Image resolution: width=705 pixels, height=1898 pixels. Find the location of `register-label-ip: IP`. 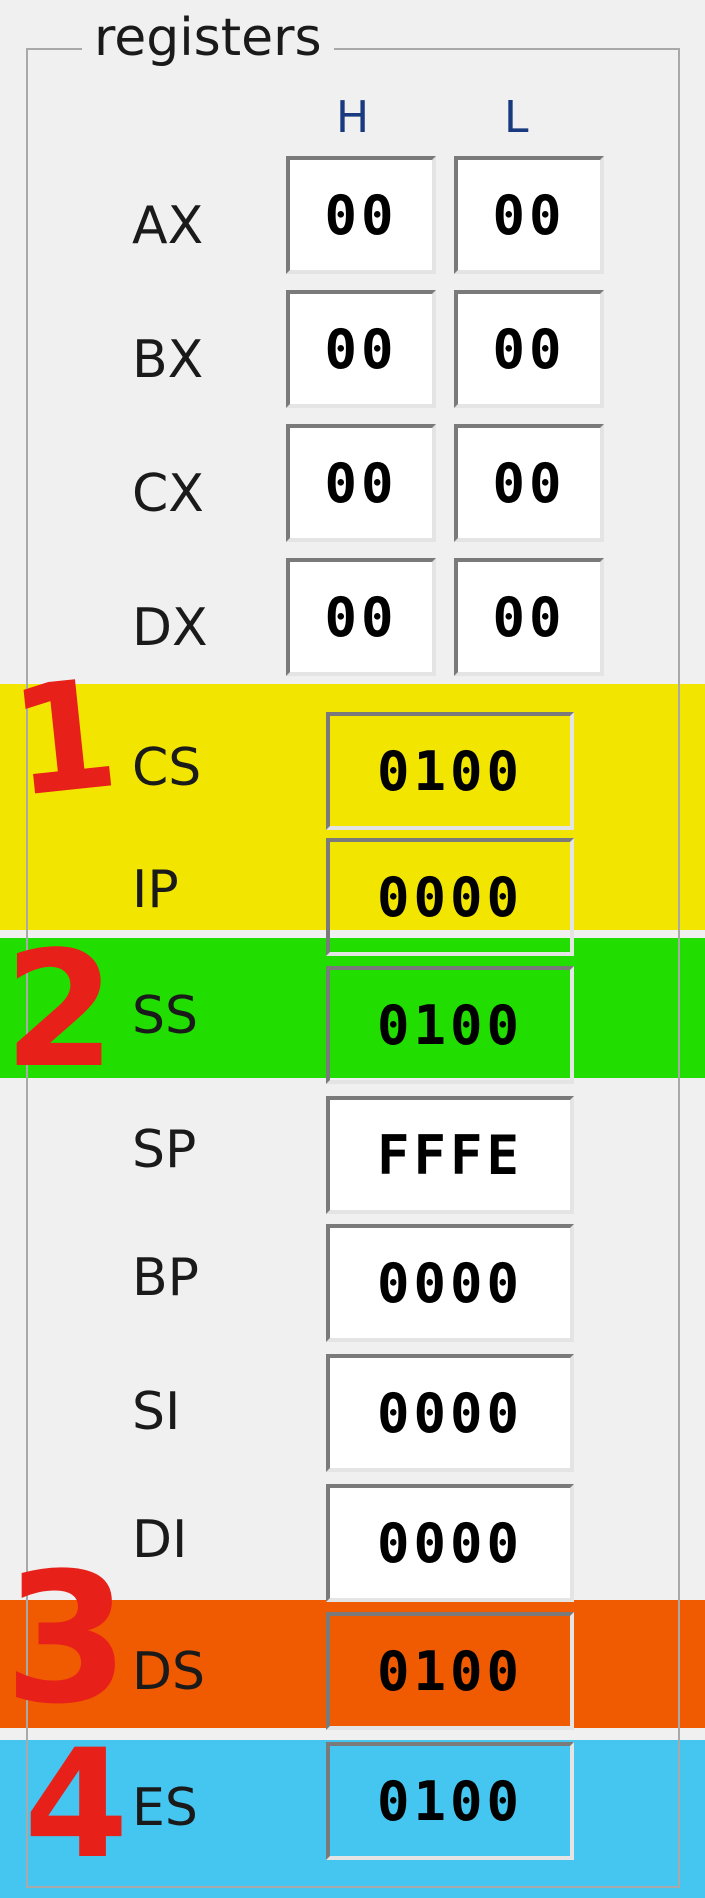

register-label-ip: IP is located at coordinates (155, 890).